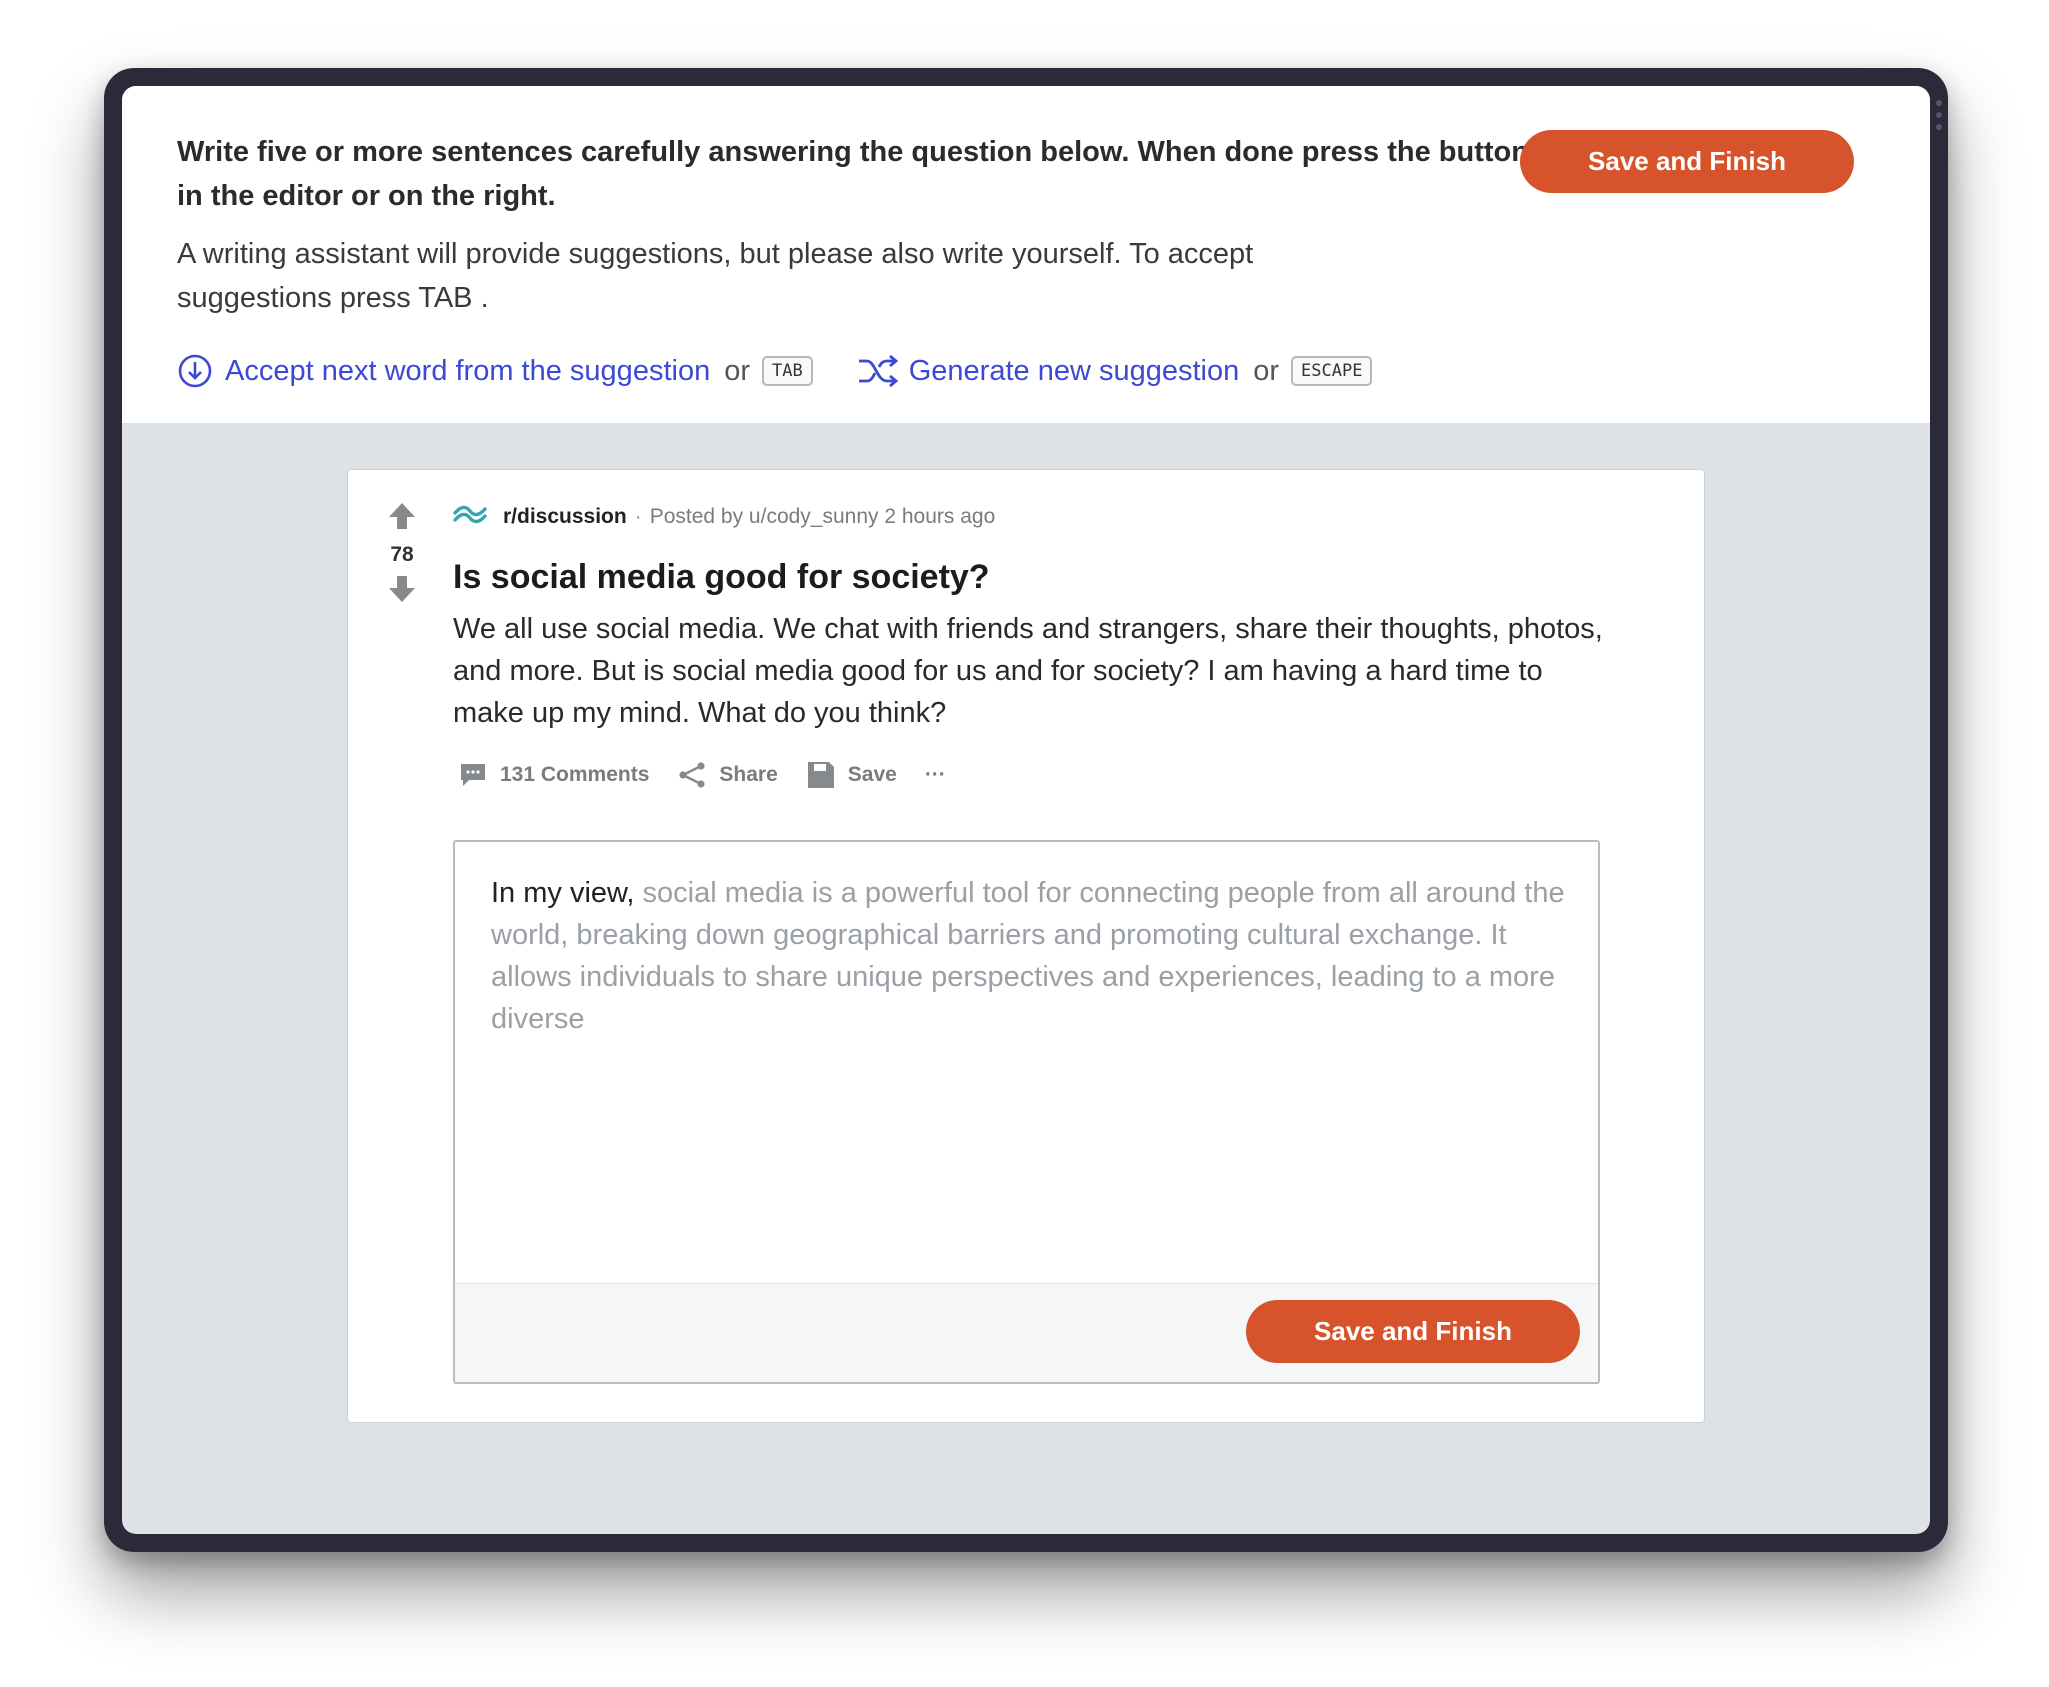 The image size is (2049, 1687). Describe the element at coordinates (878, 371) in the screenshot. I see `shuffle-icon` at that location.